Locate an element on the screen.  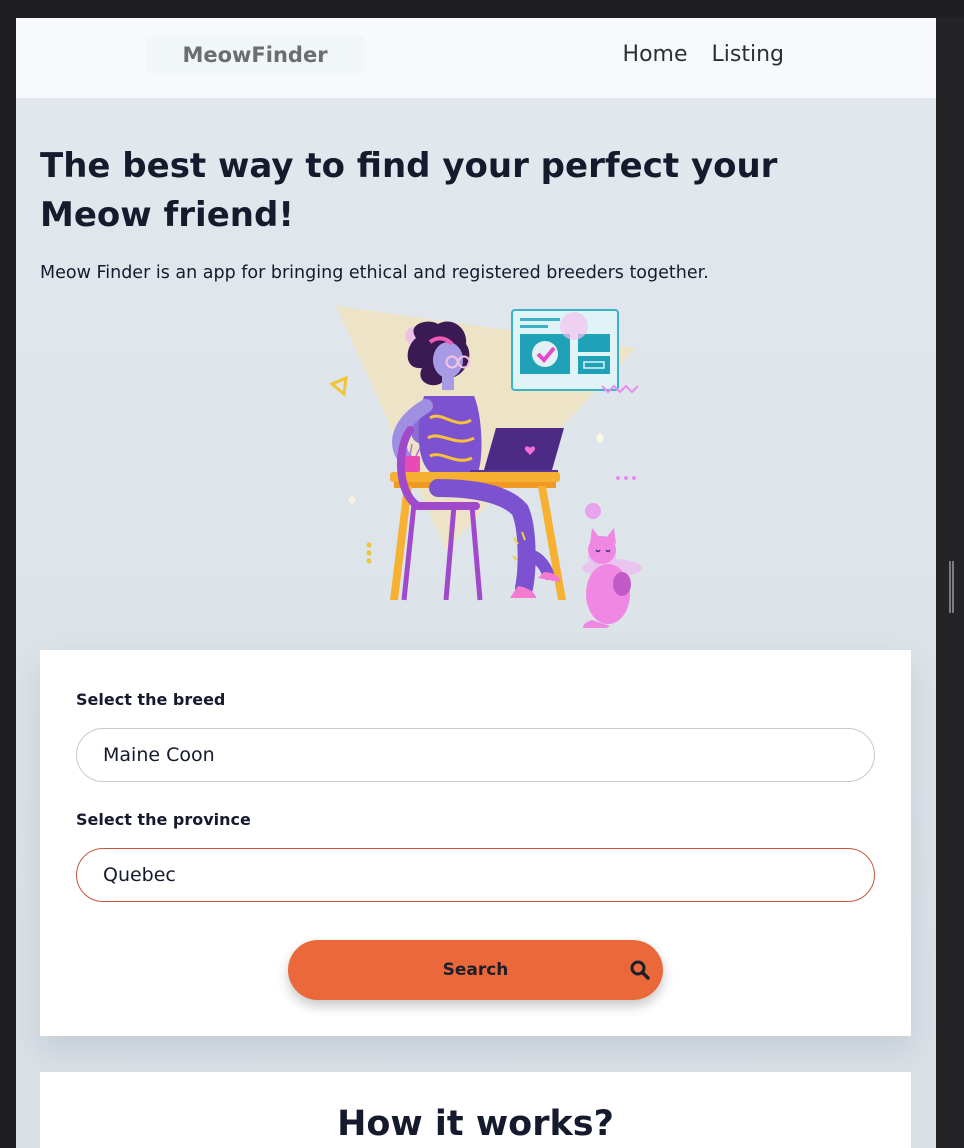
province-label: Select the province is located at coordinates (163, 819).